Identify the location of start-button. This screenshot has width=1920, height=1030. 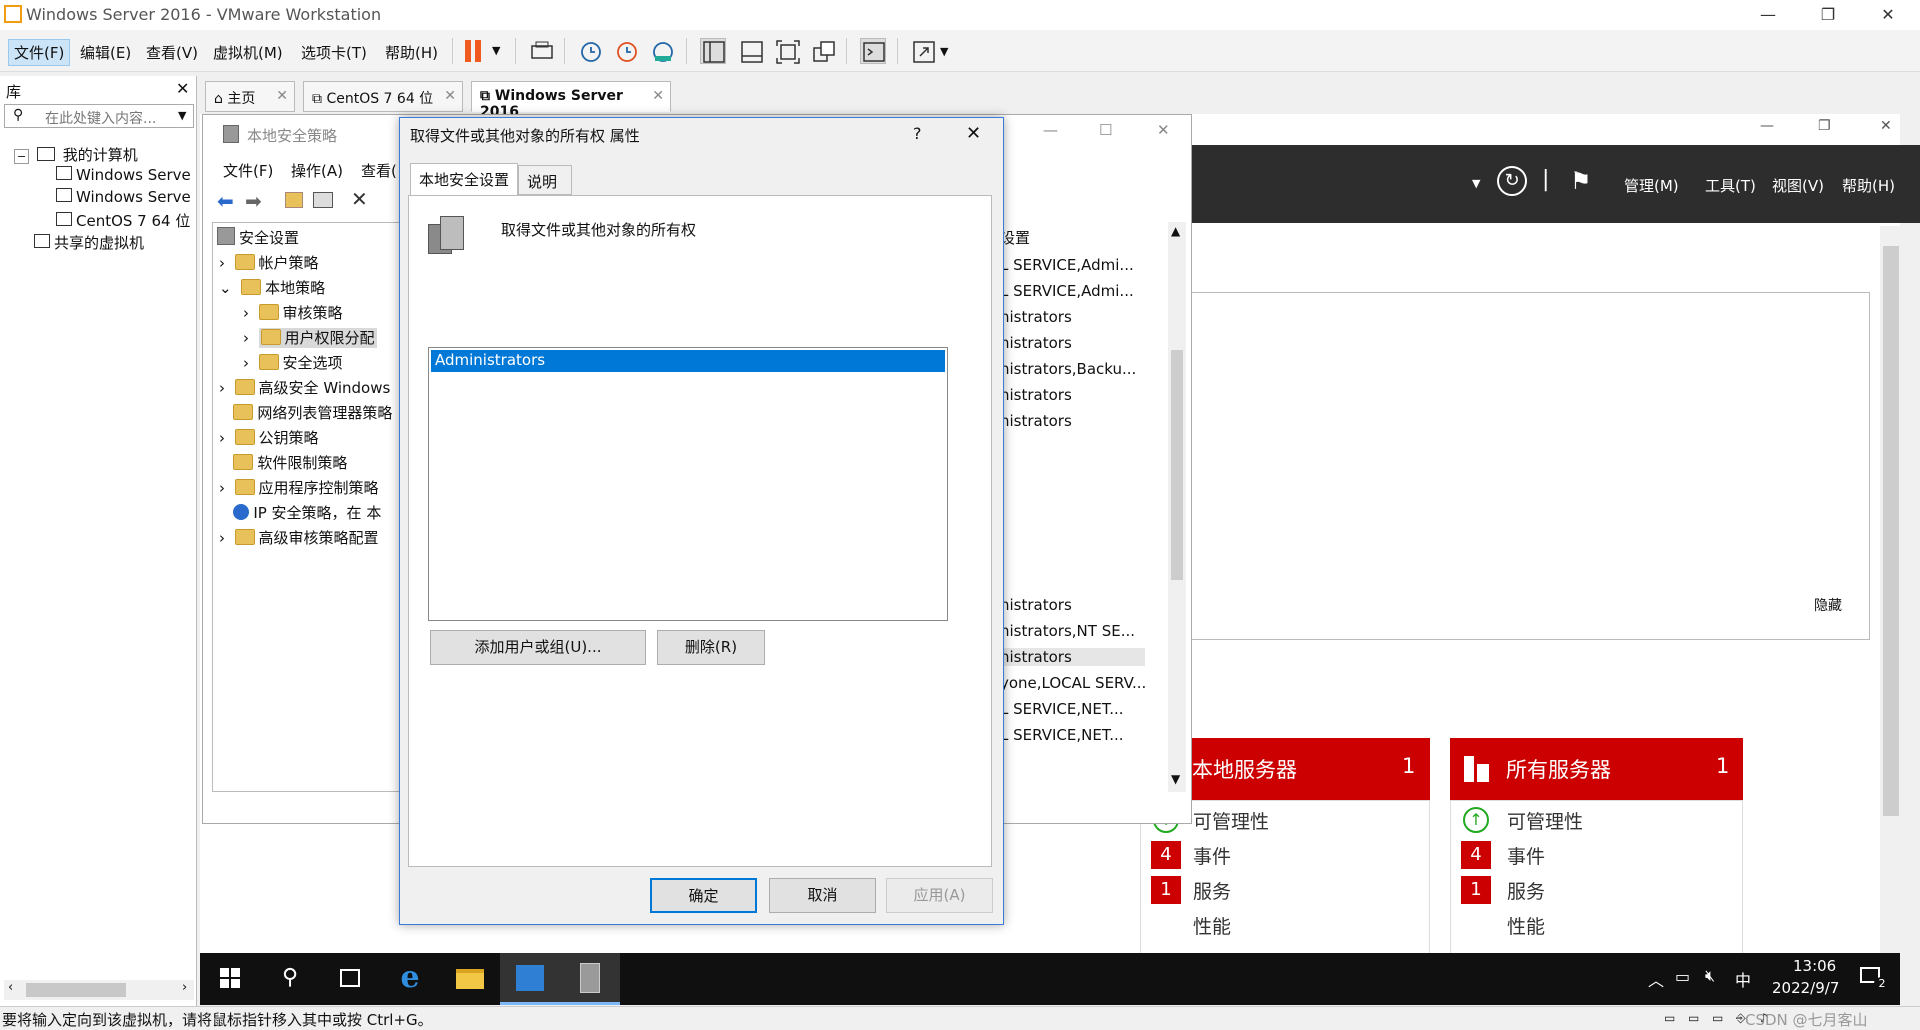
(230, 979).